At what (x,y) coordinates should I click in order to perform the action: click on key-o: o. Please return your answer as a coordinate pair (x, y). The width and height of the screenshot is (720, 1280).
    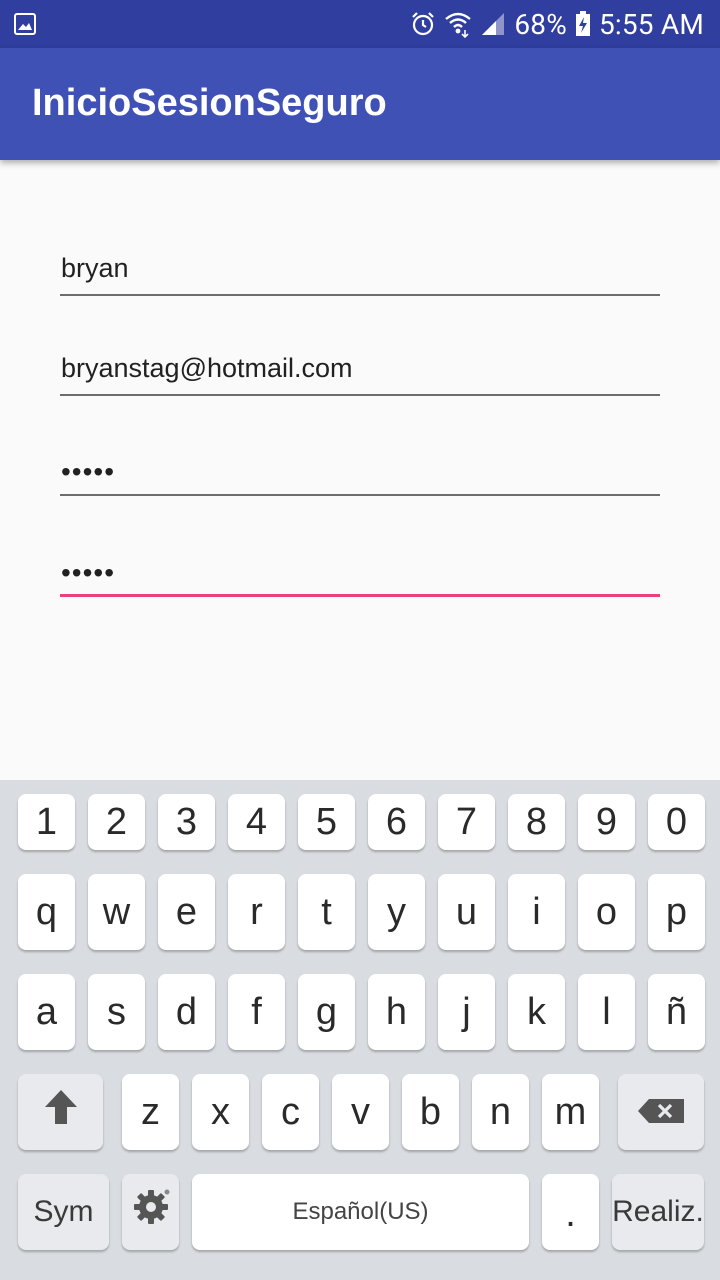
    Looking at the image, I should click on (606, 912).